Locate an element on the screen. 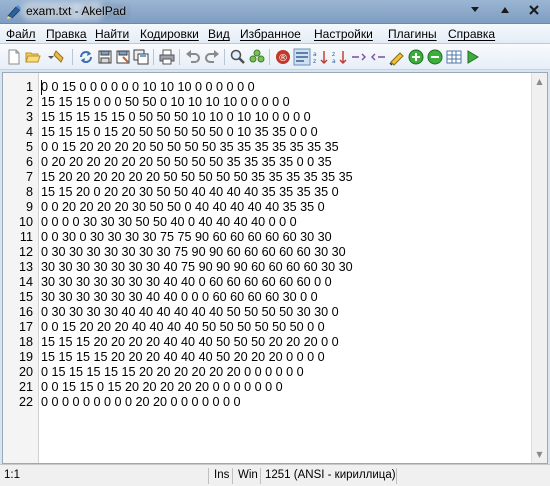 Image resolution: width=550 pixels, height=486 pixels. maximize-button is located at coordinates (505, 10).